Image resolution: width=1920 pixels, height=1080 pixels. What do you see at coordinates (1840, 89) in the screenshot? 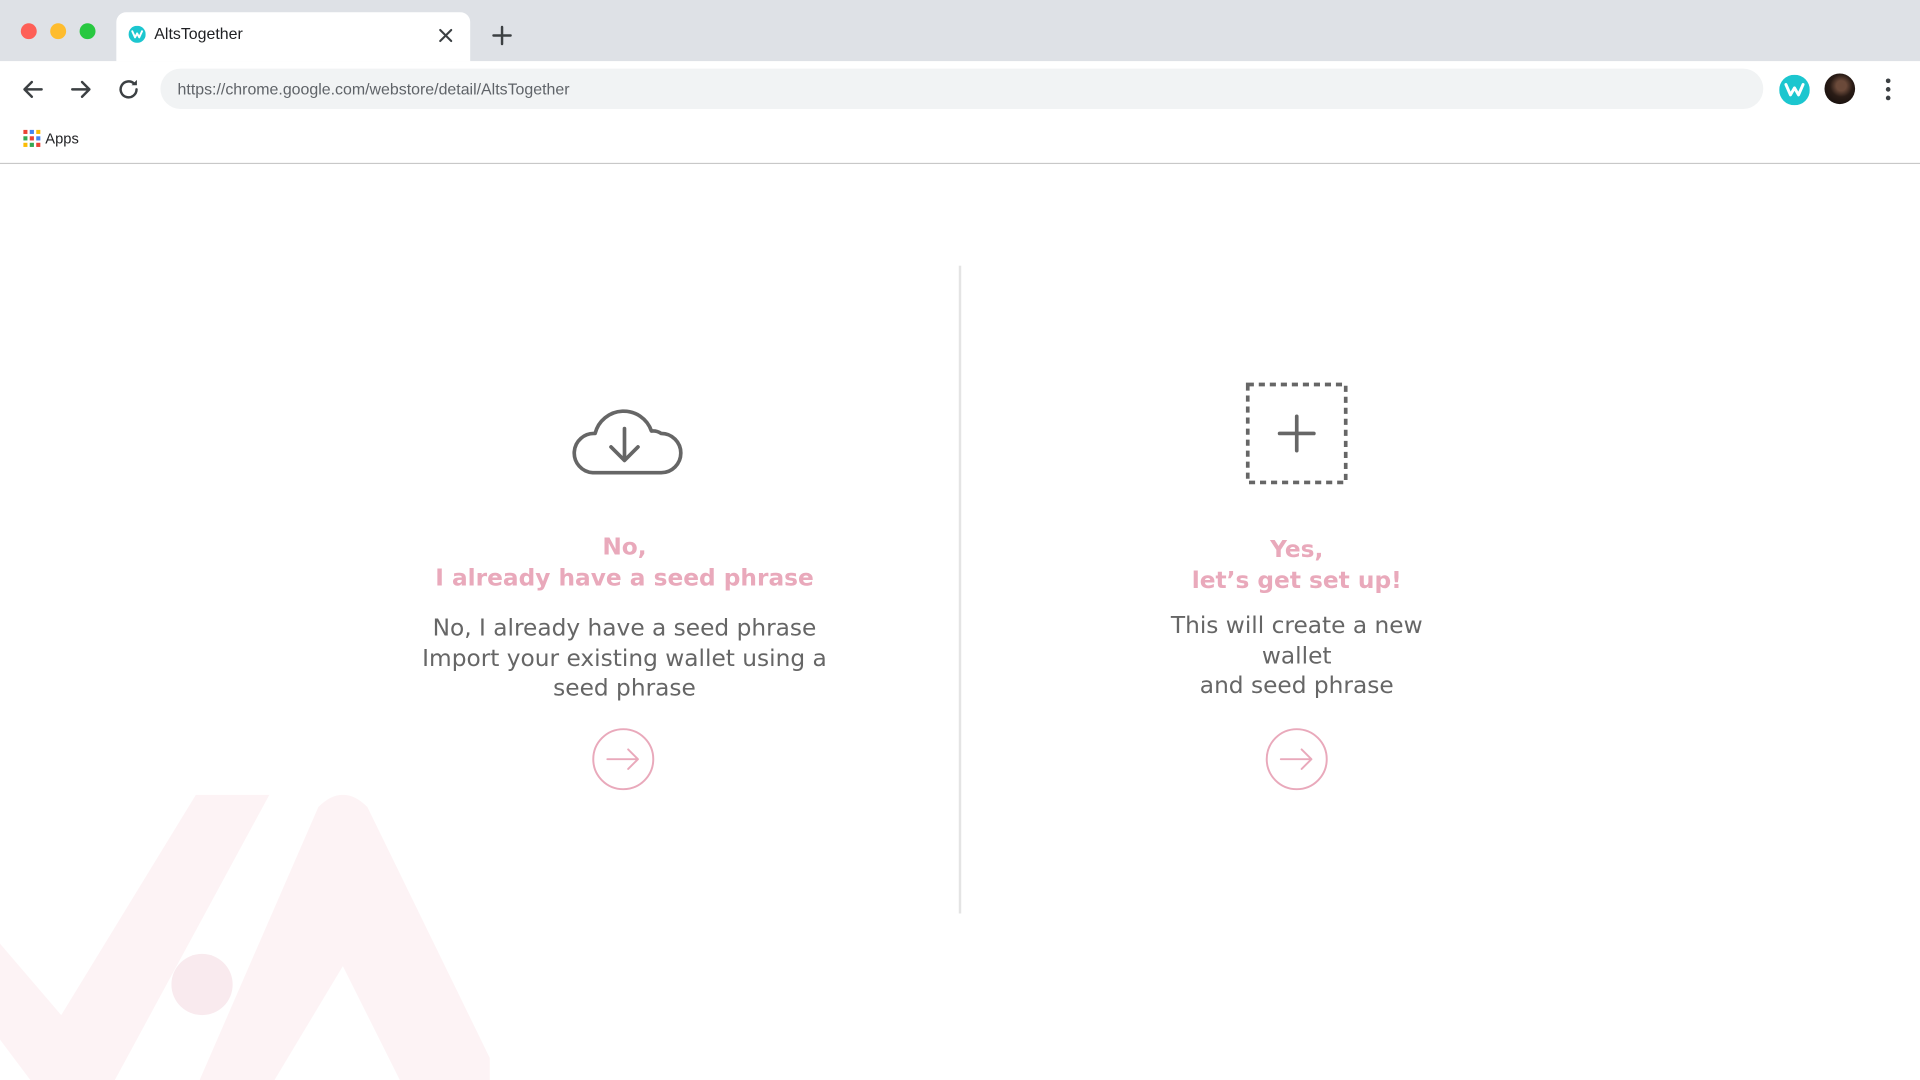
I see `profile-avatar` at bounding box center [1840, 89].